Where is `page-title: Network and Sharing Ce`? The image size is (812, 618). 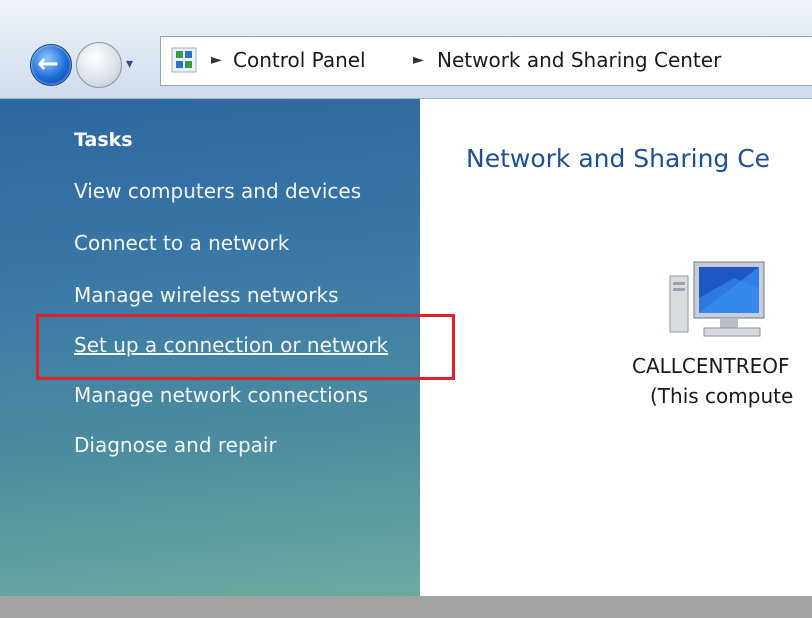
page-title: Network and Sharing Ce is located at coordinates (618, 158).